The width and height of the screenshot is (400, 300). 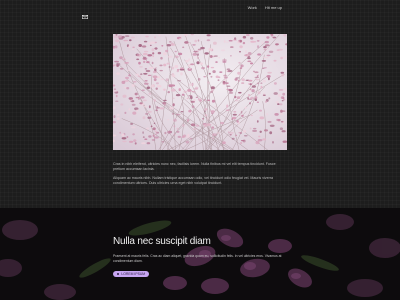 I want to click on nav-link-work: Work, so click(x=252, y=8).